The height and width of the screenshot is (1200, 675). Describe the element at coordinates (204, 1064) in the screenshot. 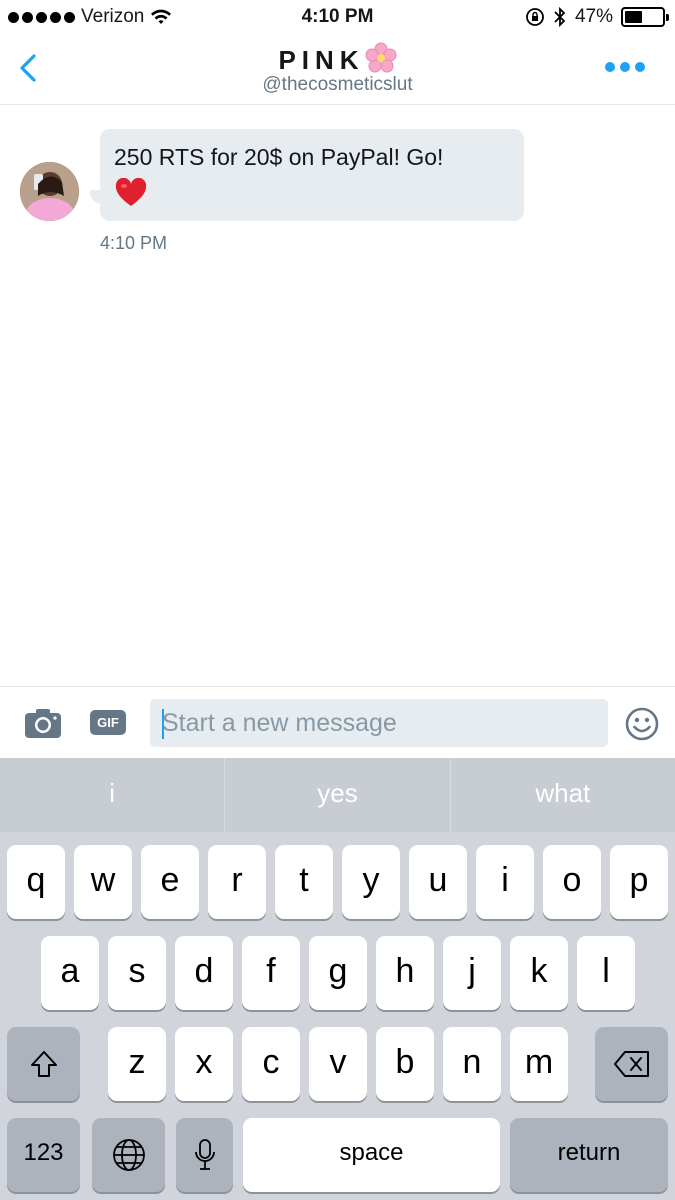

I see `key-x: x` at that location.